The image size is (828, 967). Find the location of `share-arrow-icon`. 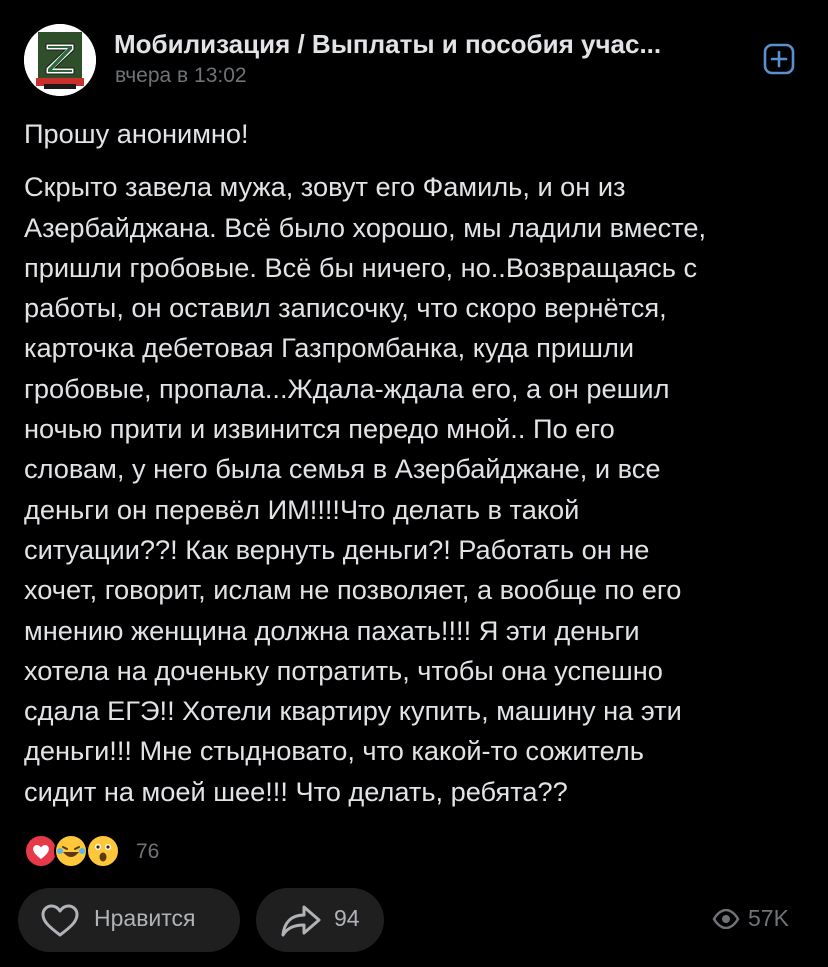

share-arrow-icon is located at coordinates (301, 921).